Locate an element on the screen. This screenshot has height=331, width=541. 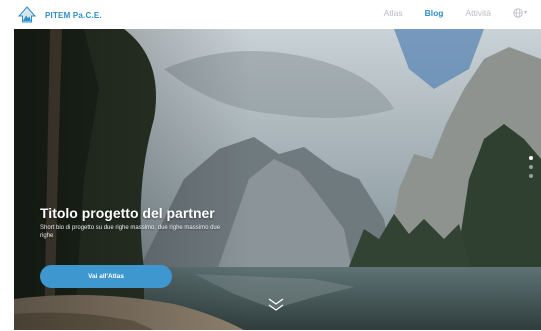
brand: PITEM Pa.C.E. is located at coordinates (60, 15).